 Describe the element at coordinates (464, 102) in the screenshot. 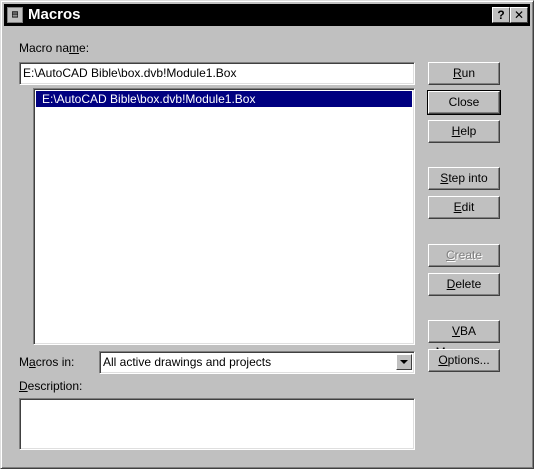

I see `close-button: Close` at that location.